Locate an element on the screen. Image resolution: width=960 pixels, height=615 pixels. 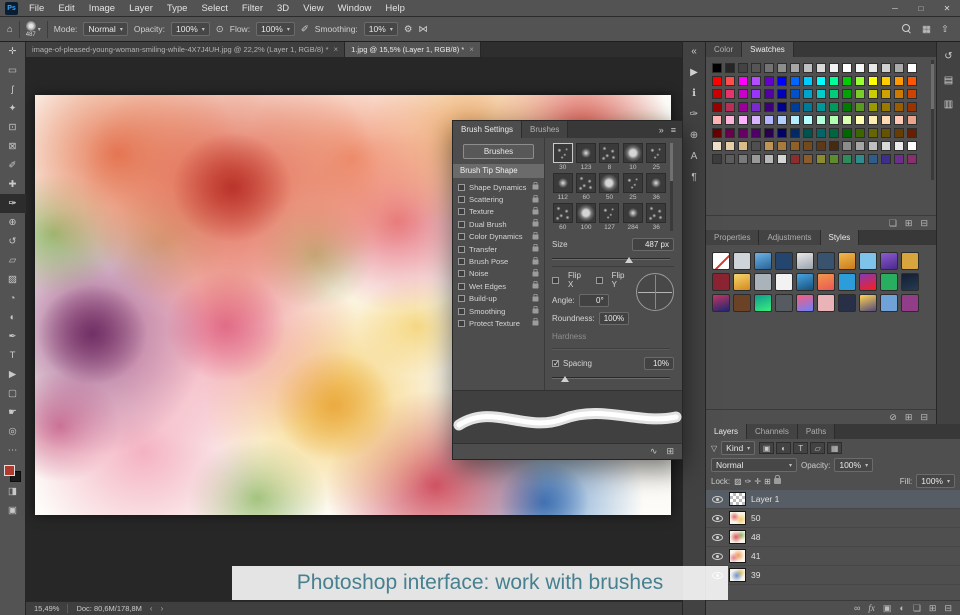
brush-option-dual-brush: Dual Brush is located at coordinates (498, 224).